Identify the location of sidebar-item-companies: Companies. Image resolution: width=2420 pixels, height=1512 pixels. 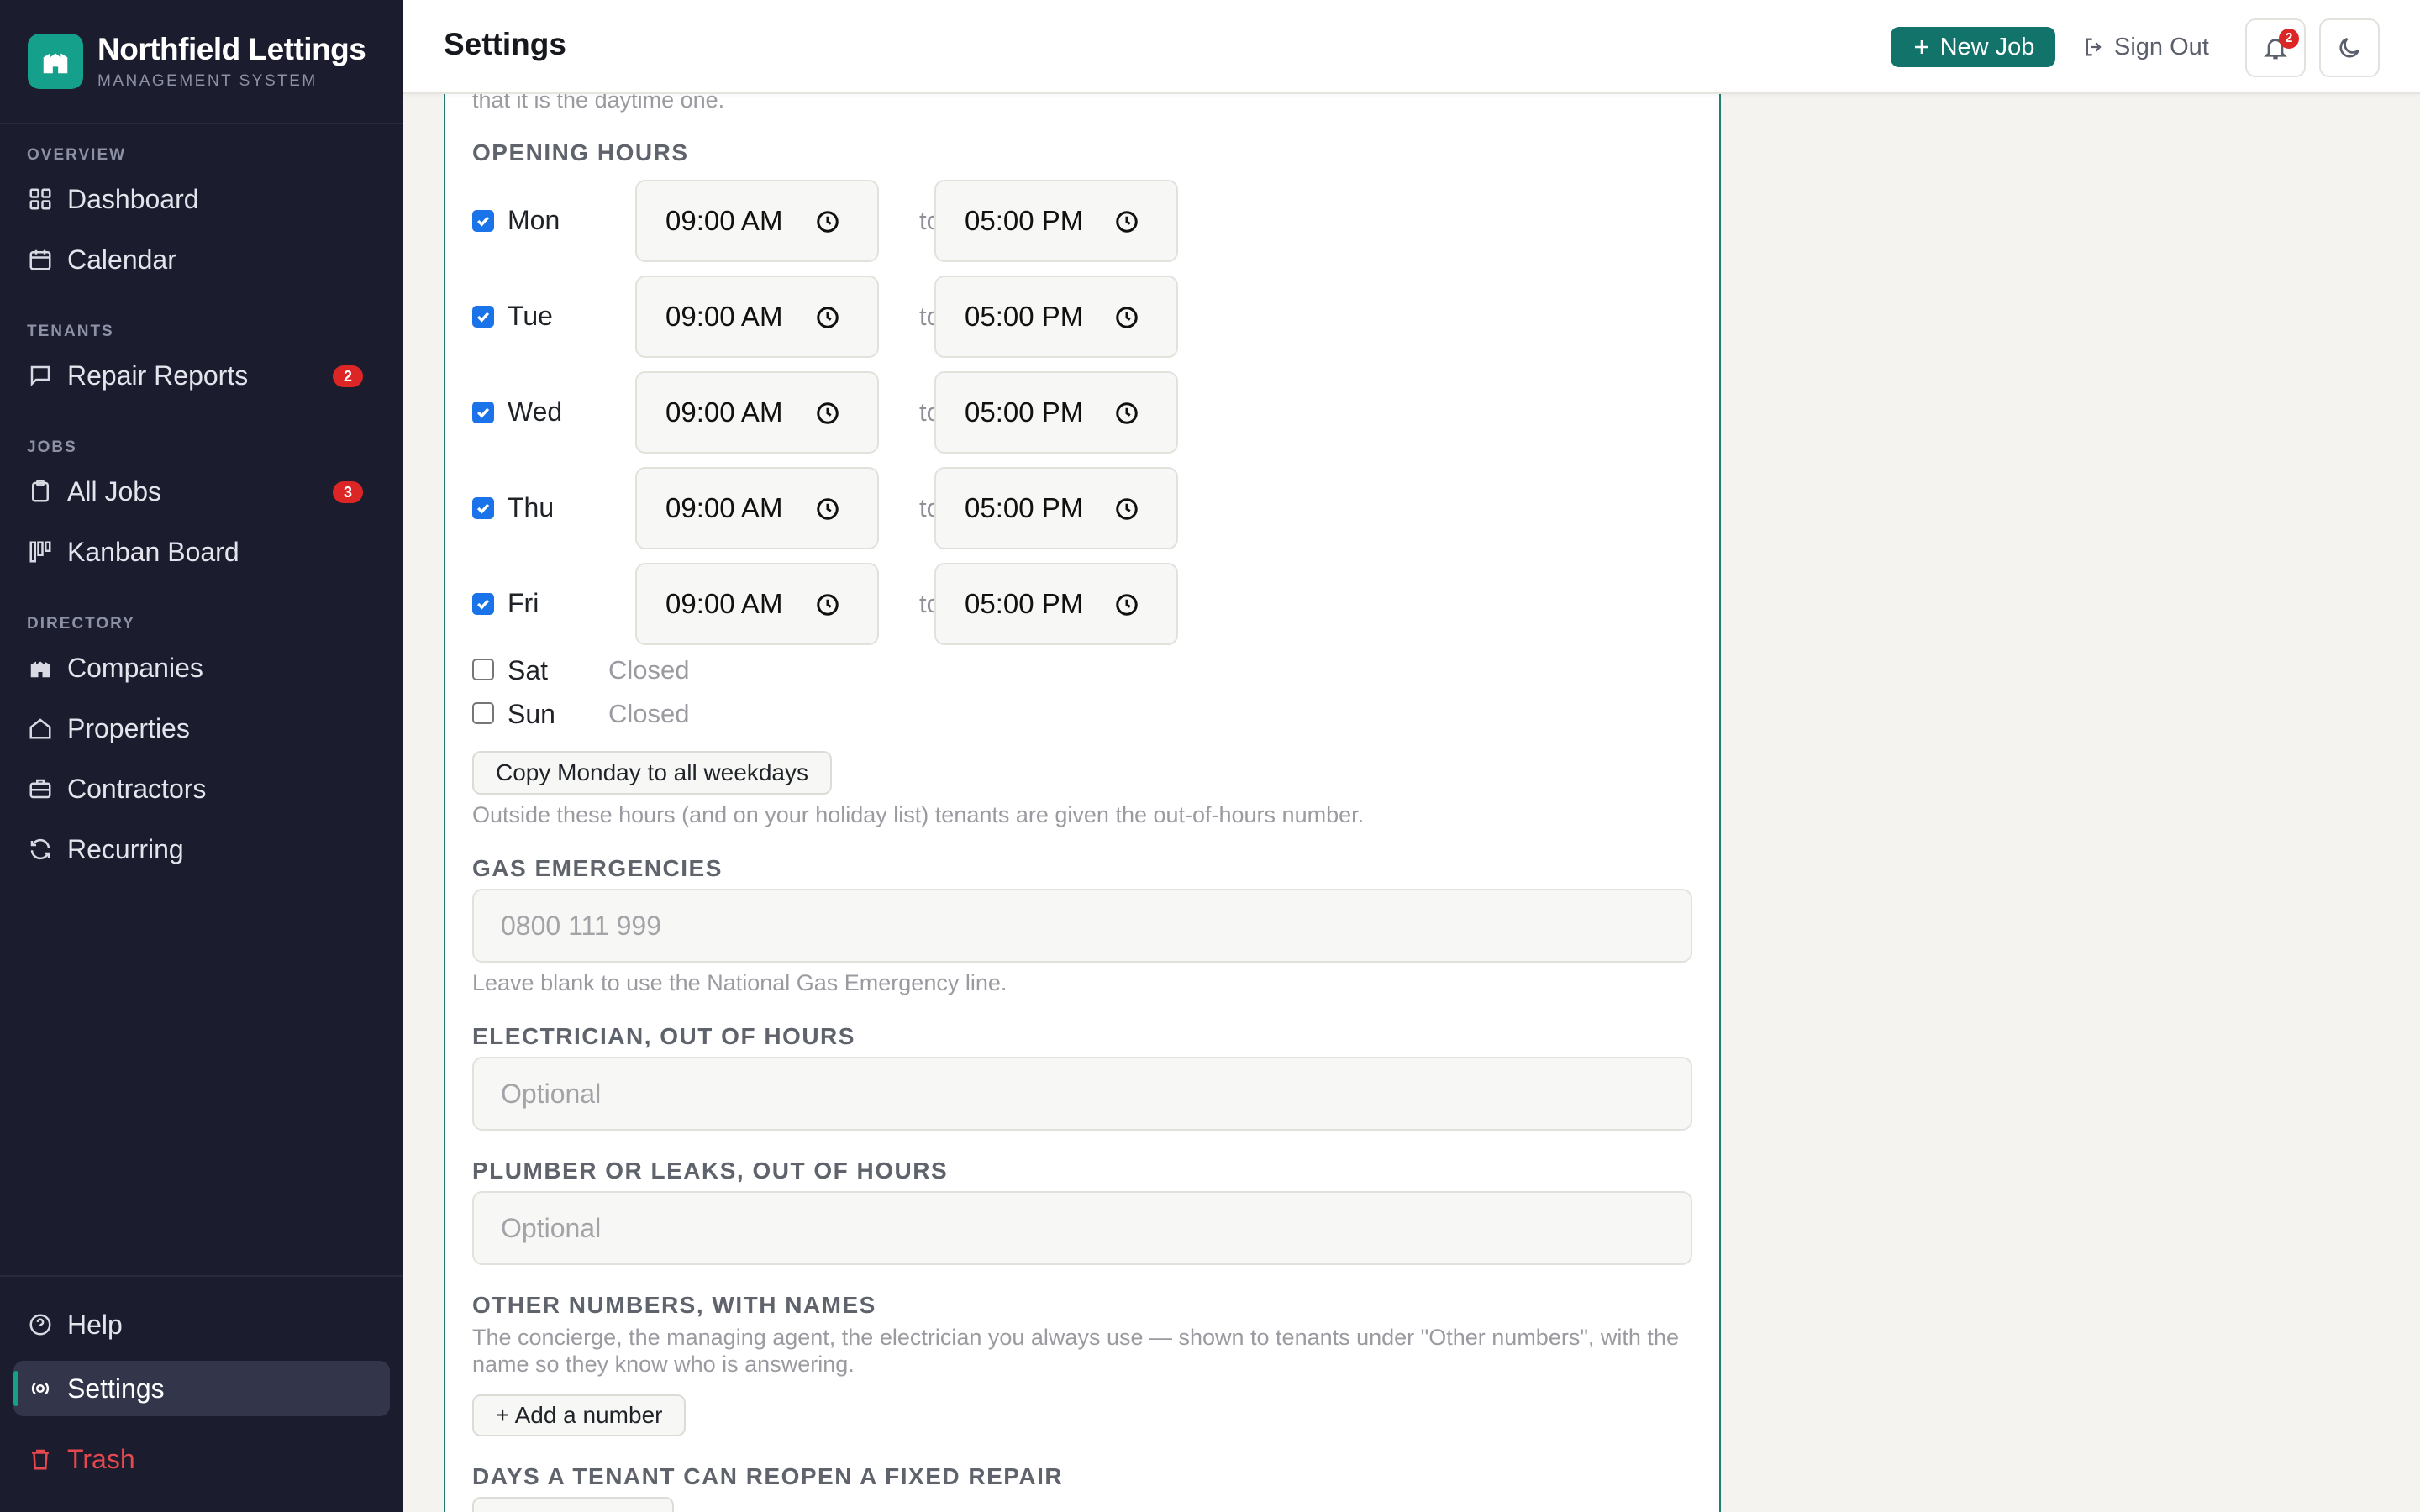
(202, 668).